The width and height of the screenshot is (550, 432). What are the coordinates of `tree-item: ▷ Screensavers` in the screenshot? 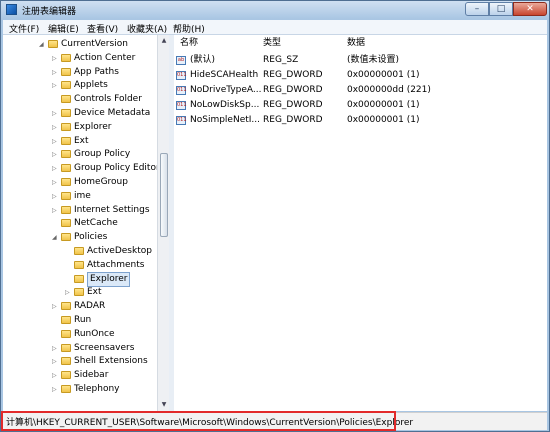 It's located at (110, 348).